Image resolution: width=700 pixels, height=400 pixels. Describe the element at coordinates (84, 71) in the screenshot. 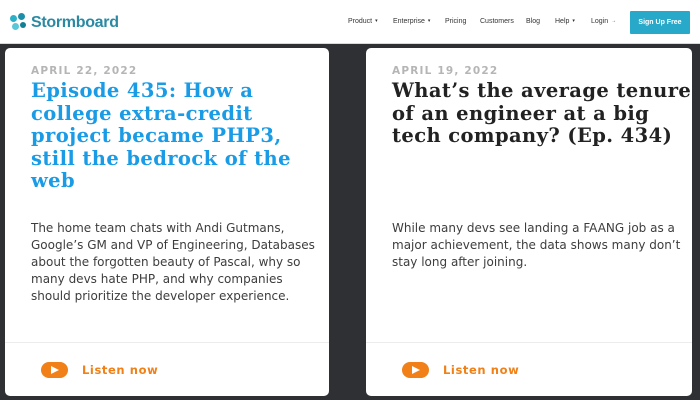

I see `episode-date: APRIL 22, 2022` at that location.